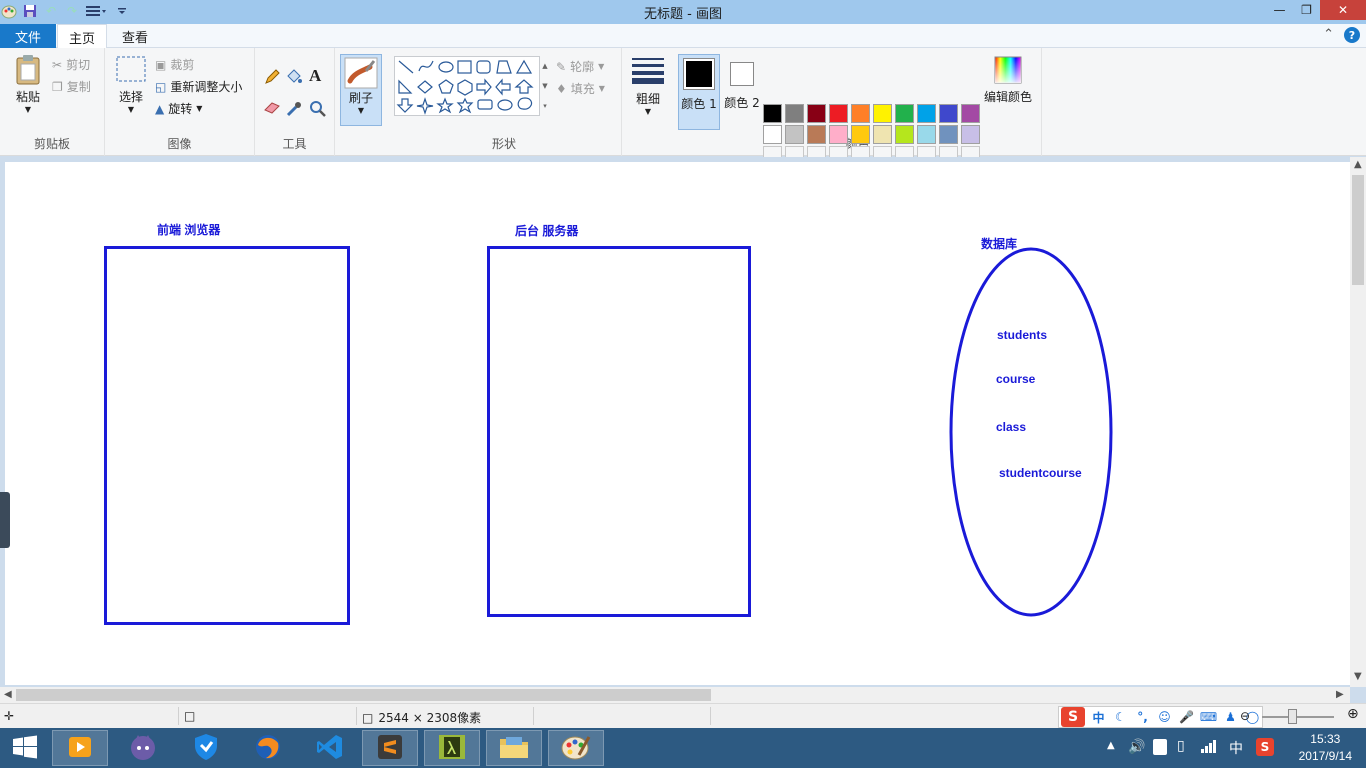 This screenshot has height=768, width=1366. I want to click on sogou-logo-icon: S, so click(1073, 717).